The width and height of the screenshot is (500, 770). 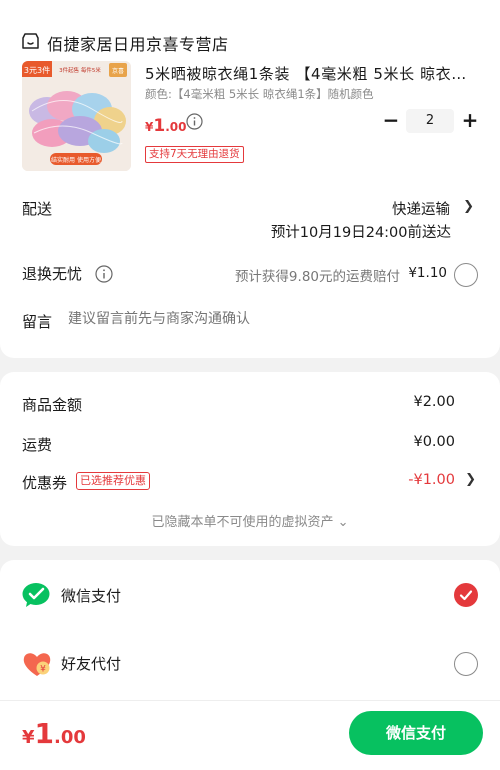 What do you see at coordinates (466, 664) in the screenshot?
I see `payment-radio` at bounding box center [466, 664].